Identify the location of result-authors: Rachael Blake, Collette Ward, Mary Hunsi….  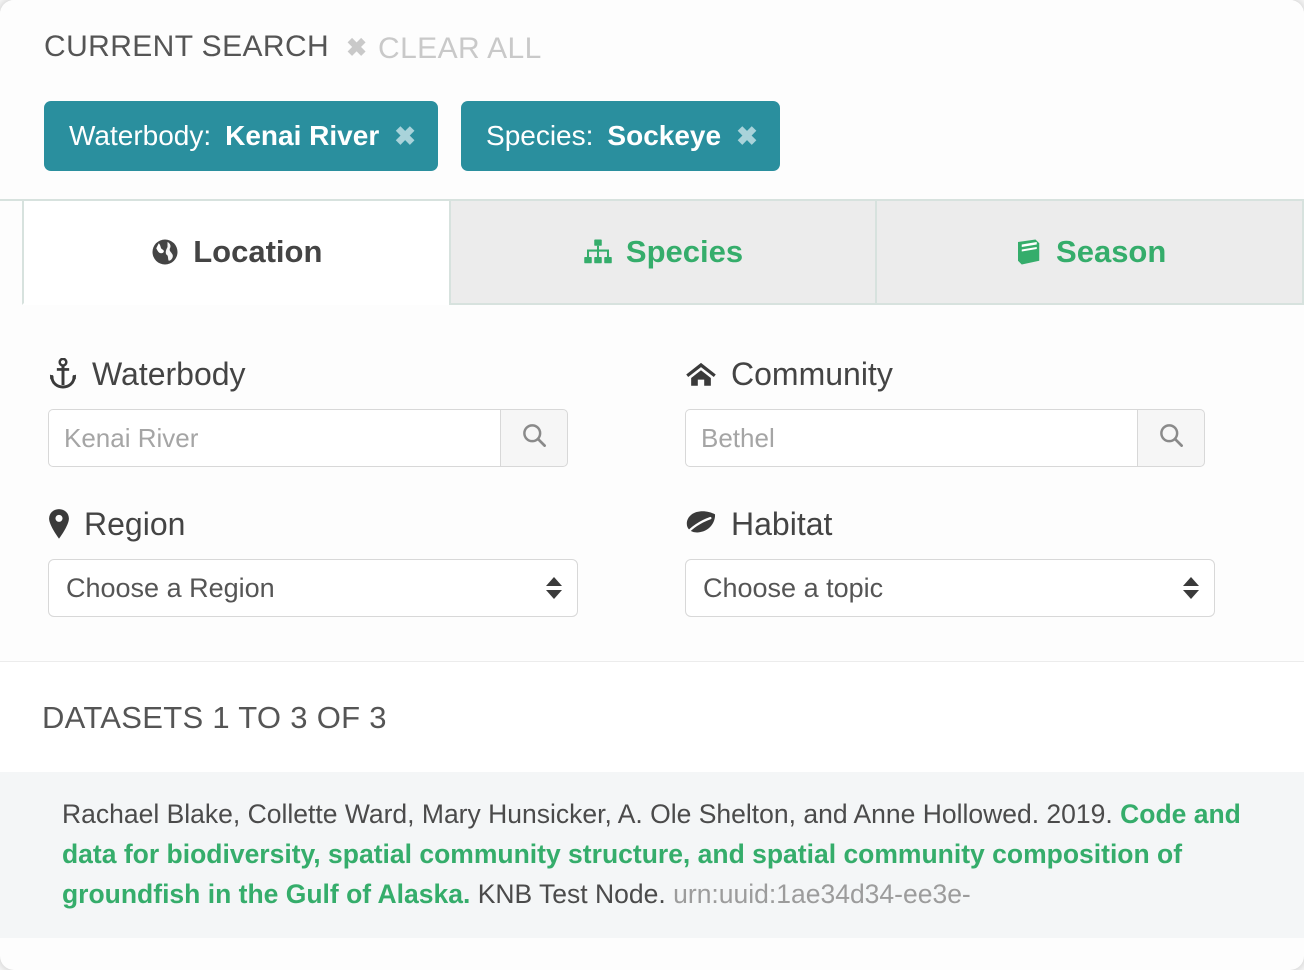
(587, 814).